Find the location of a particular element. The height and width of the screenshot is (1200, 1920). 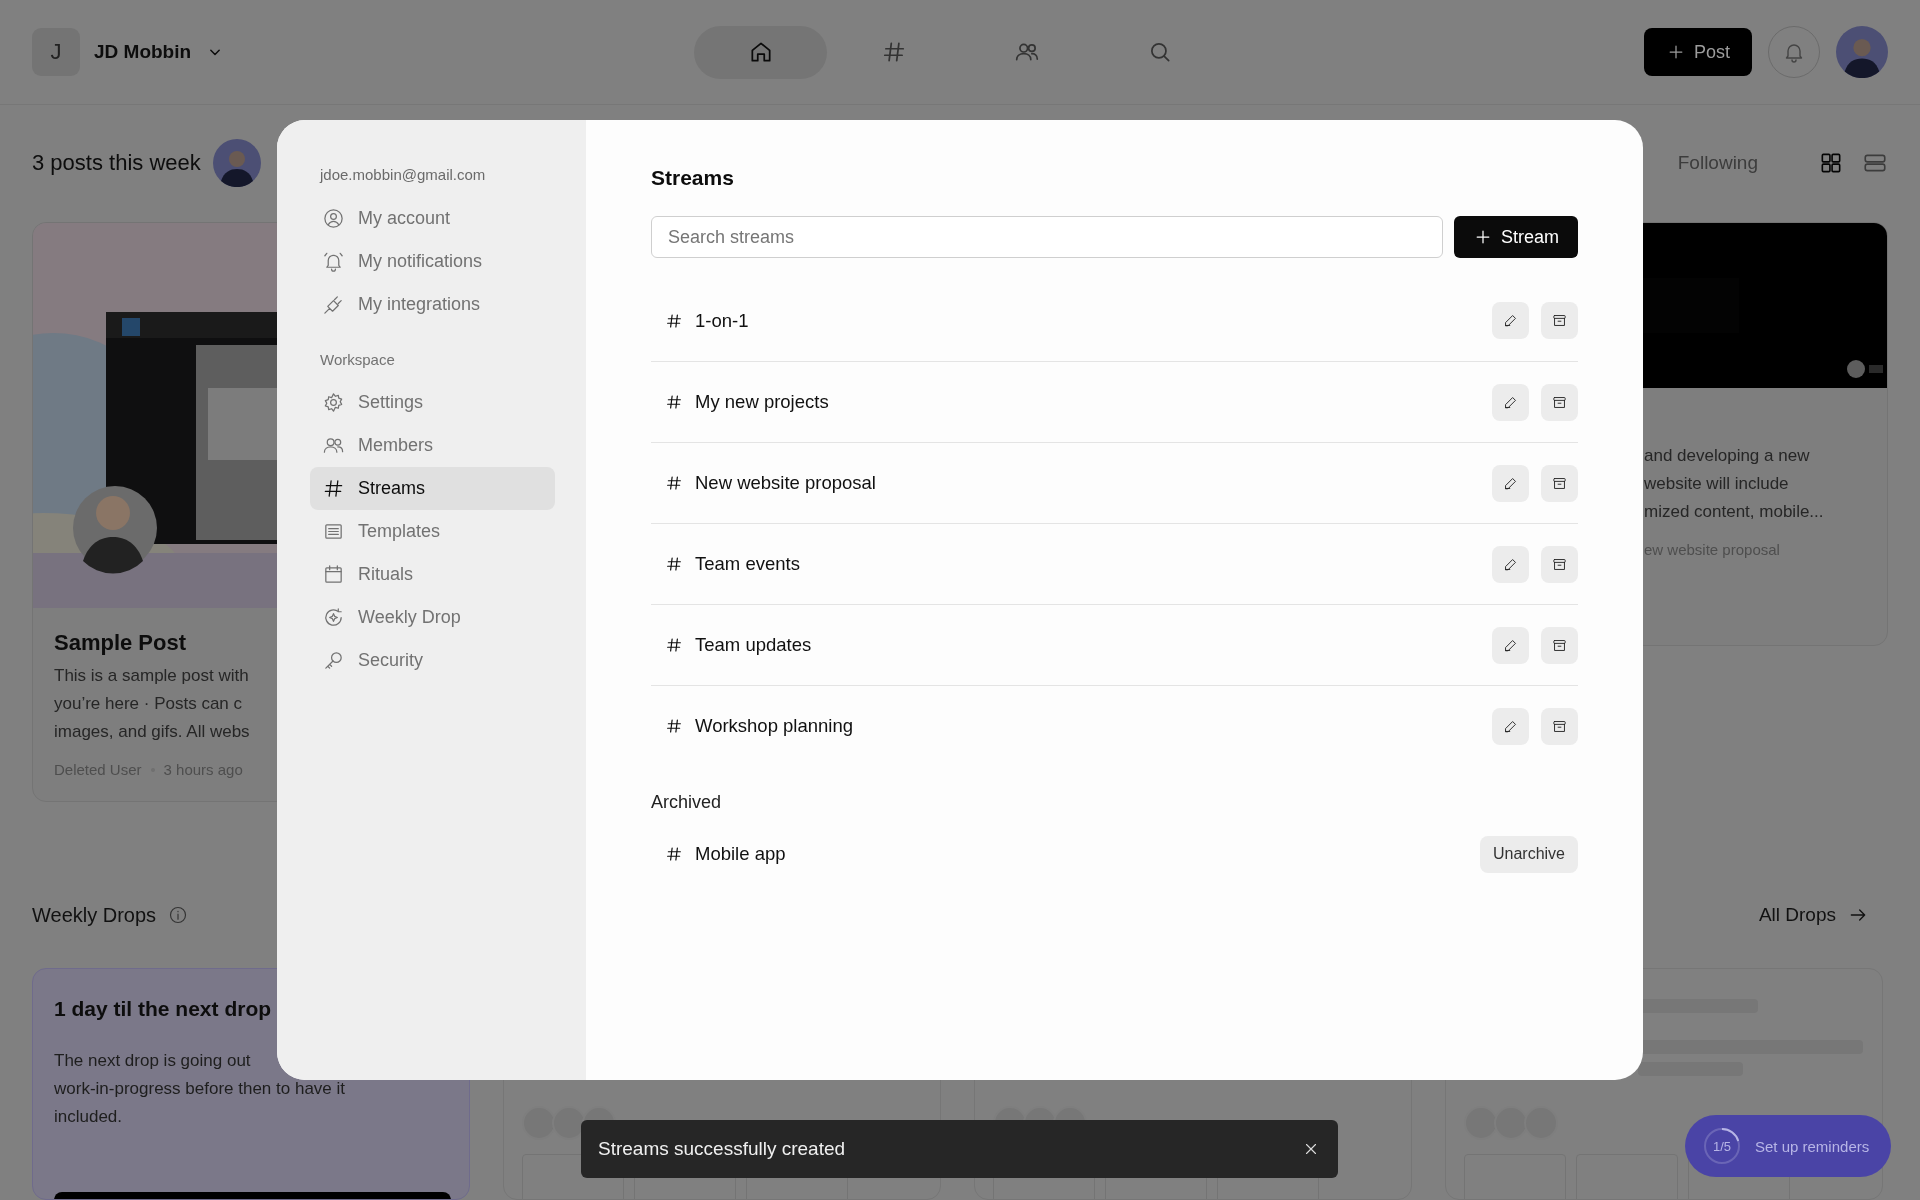

pencil-icon is located at coordinates (1510, 320).